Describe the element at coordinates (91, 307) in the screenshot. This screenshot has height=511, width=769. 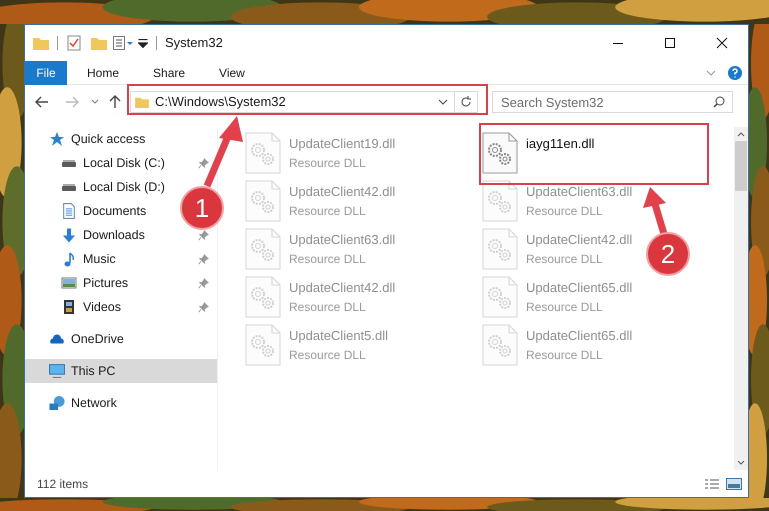
I see `nav-item: Videos` at that location.